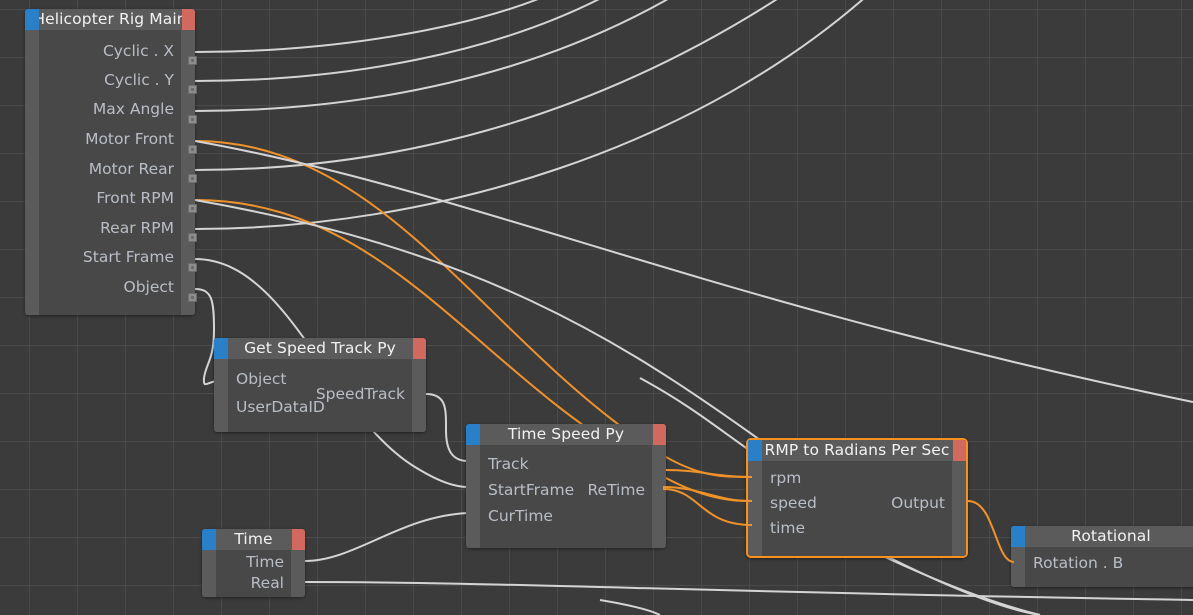 The image size is (1193, 615). Describe the element at coordinates (857, 502) in the screenshot. I see `port-row: speed Output` at that location.